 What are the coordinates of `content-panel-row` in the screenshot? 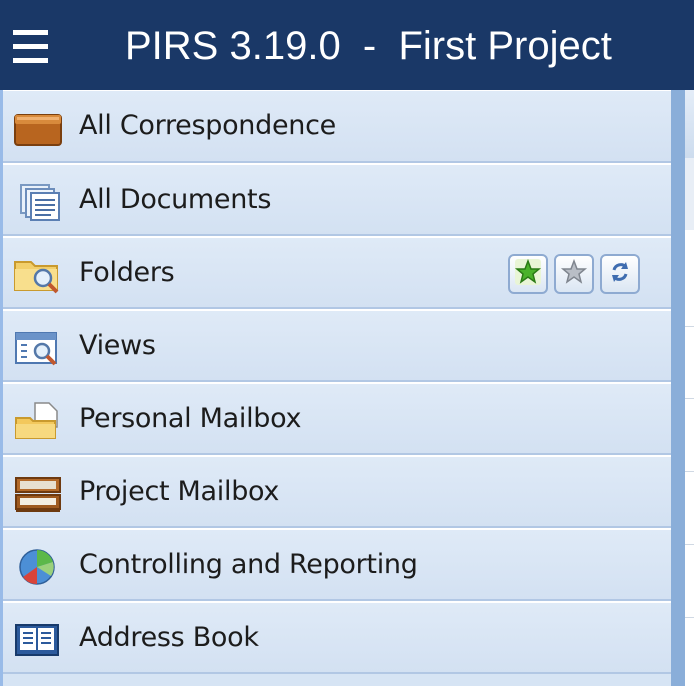 It's located at (682, 194).